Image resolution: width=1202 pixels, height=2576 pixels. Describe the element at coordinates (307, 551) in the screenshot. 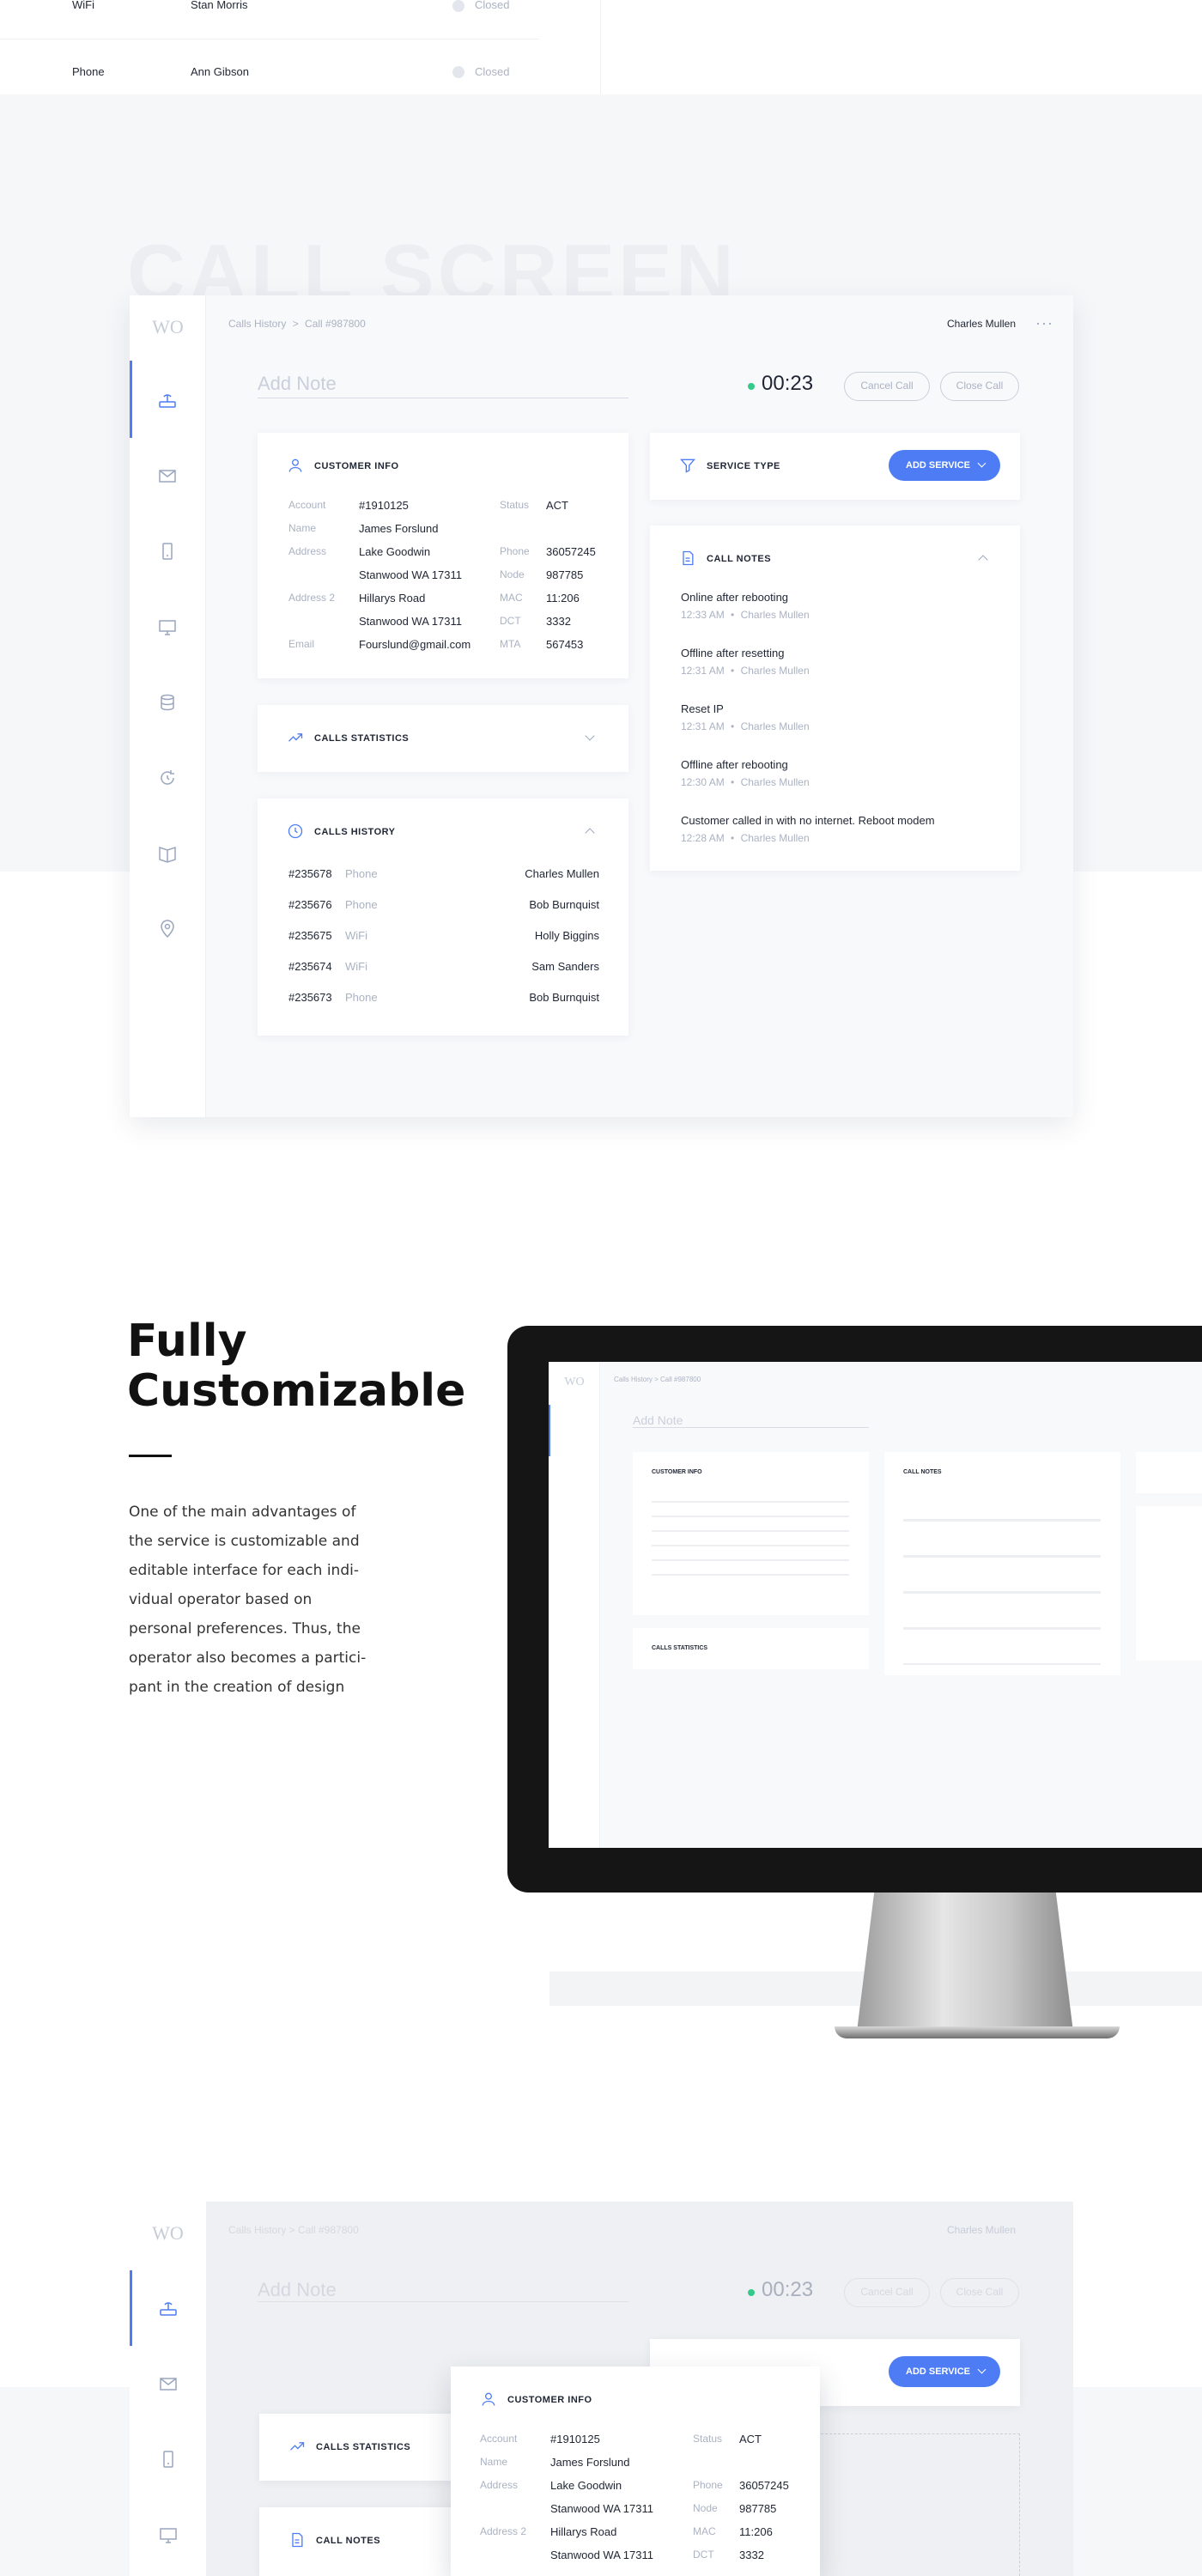

I see `label-address: Address` at that location.